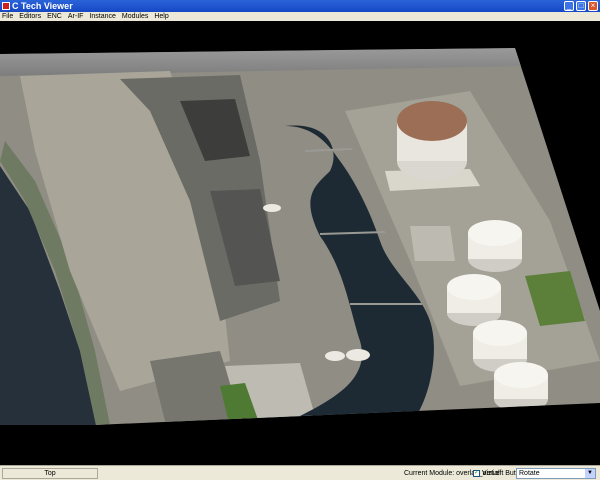 This screenshot has width=600, height=480. What do you see at coordinates (590, 473) in the screenshot?
I see `dropdown-arrow-icon: ▼` at bounding box center [590, 473].